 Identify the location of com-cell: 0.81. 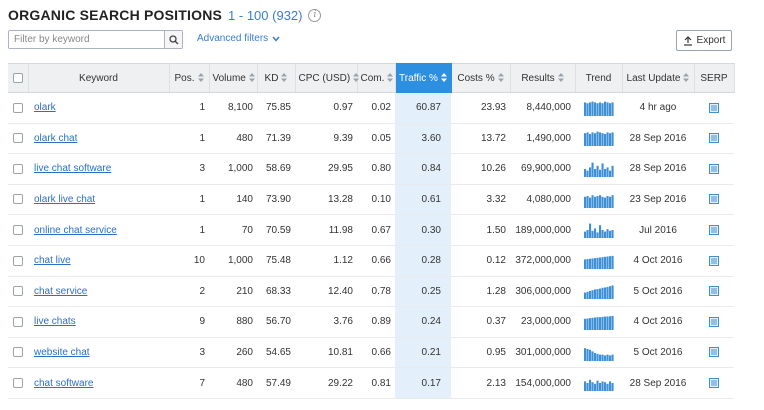
(376, 383).